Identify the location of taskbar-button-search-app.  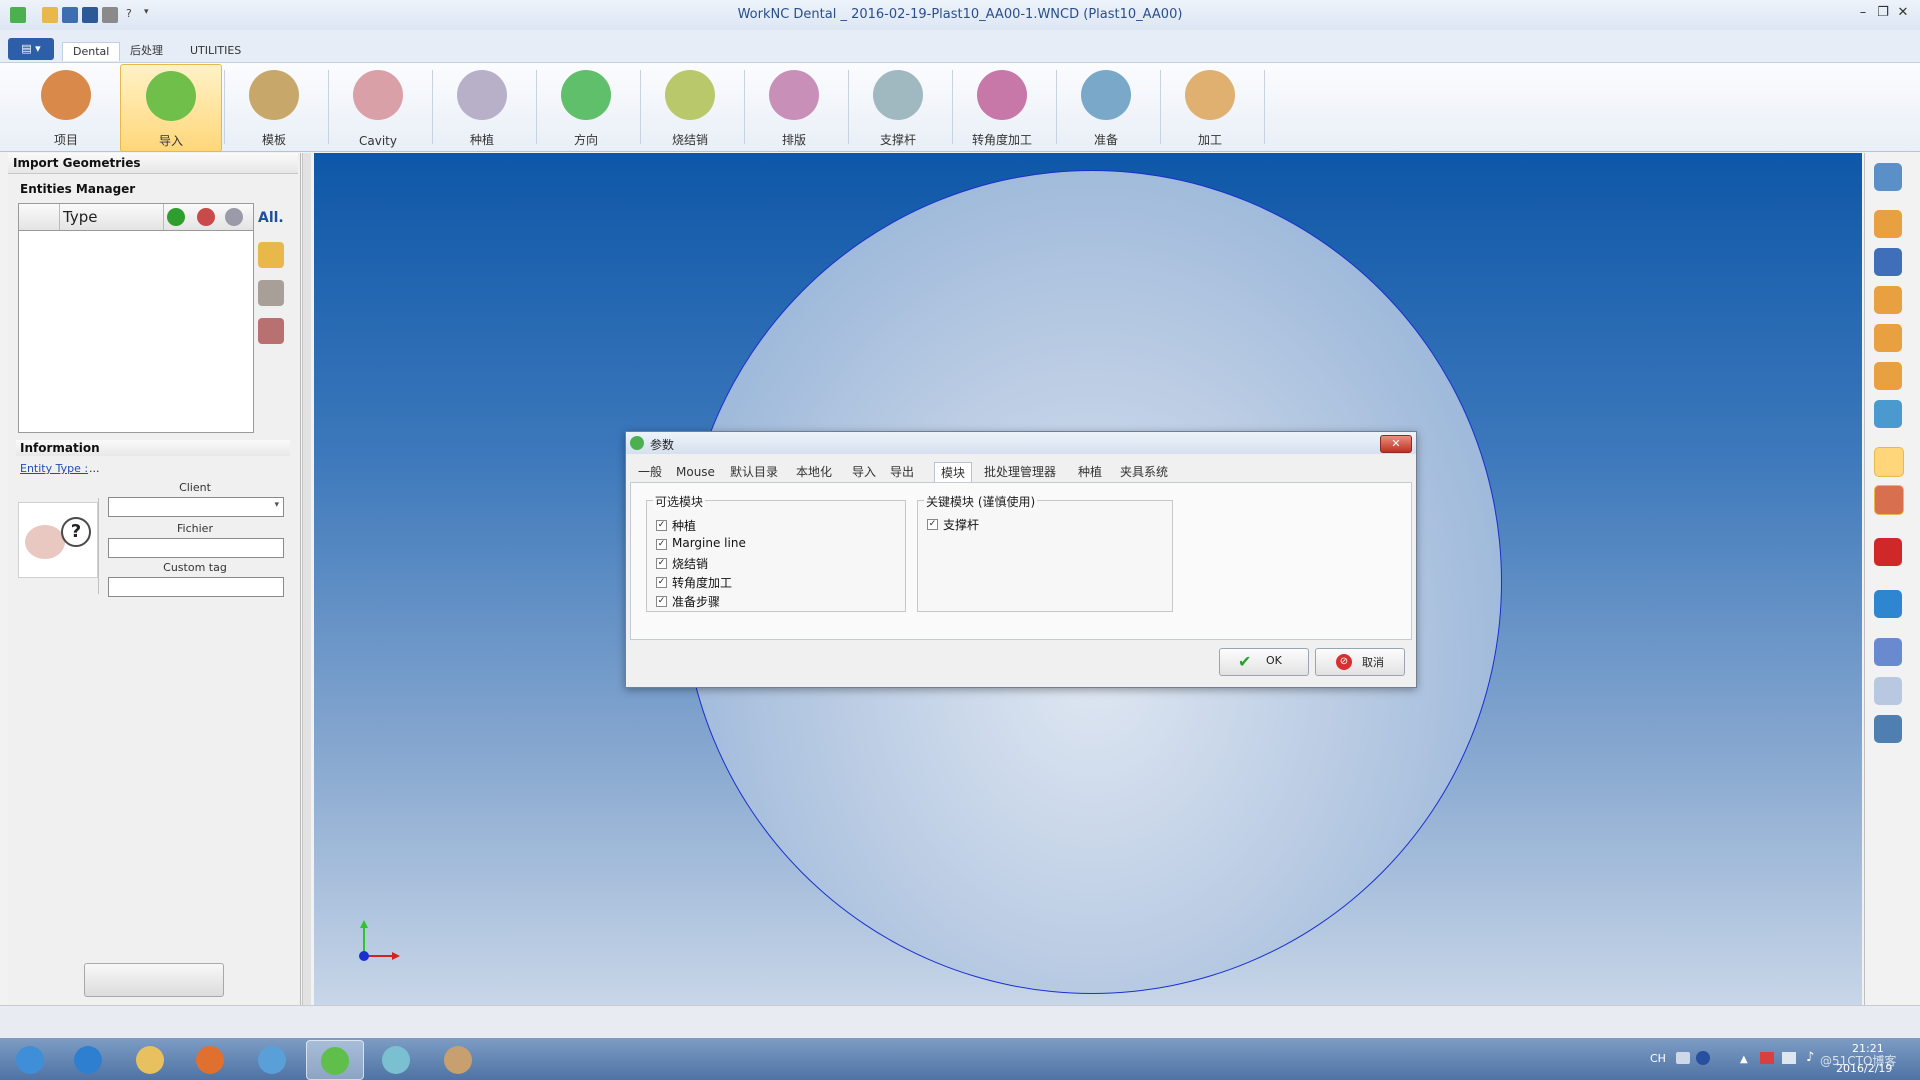
(272, 1059).